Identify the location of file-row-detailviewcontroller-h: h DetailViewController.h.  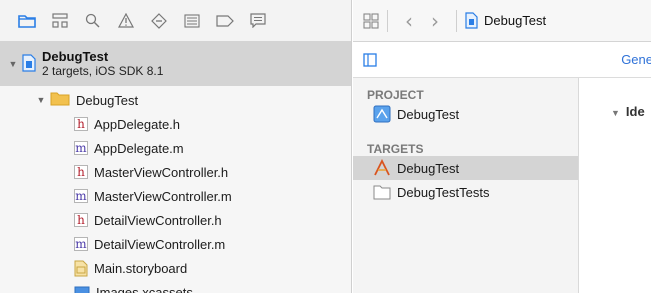
(175, 220).